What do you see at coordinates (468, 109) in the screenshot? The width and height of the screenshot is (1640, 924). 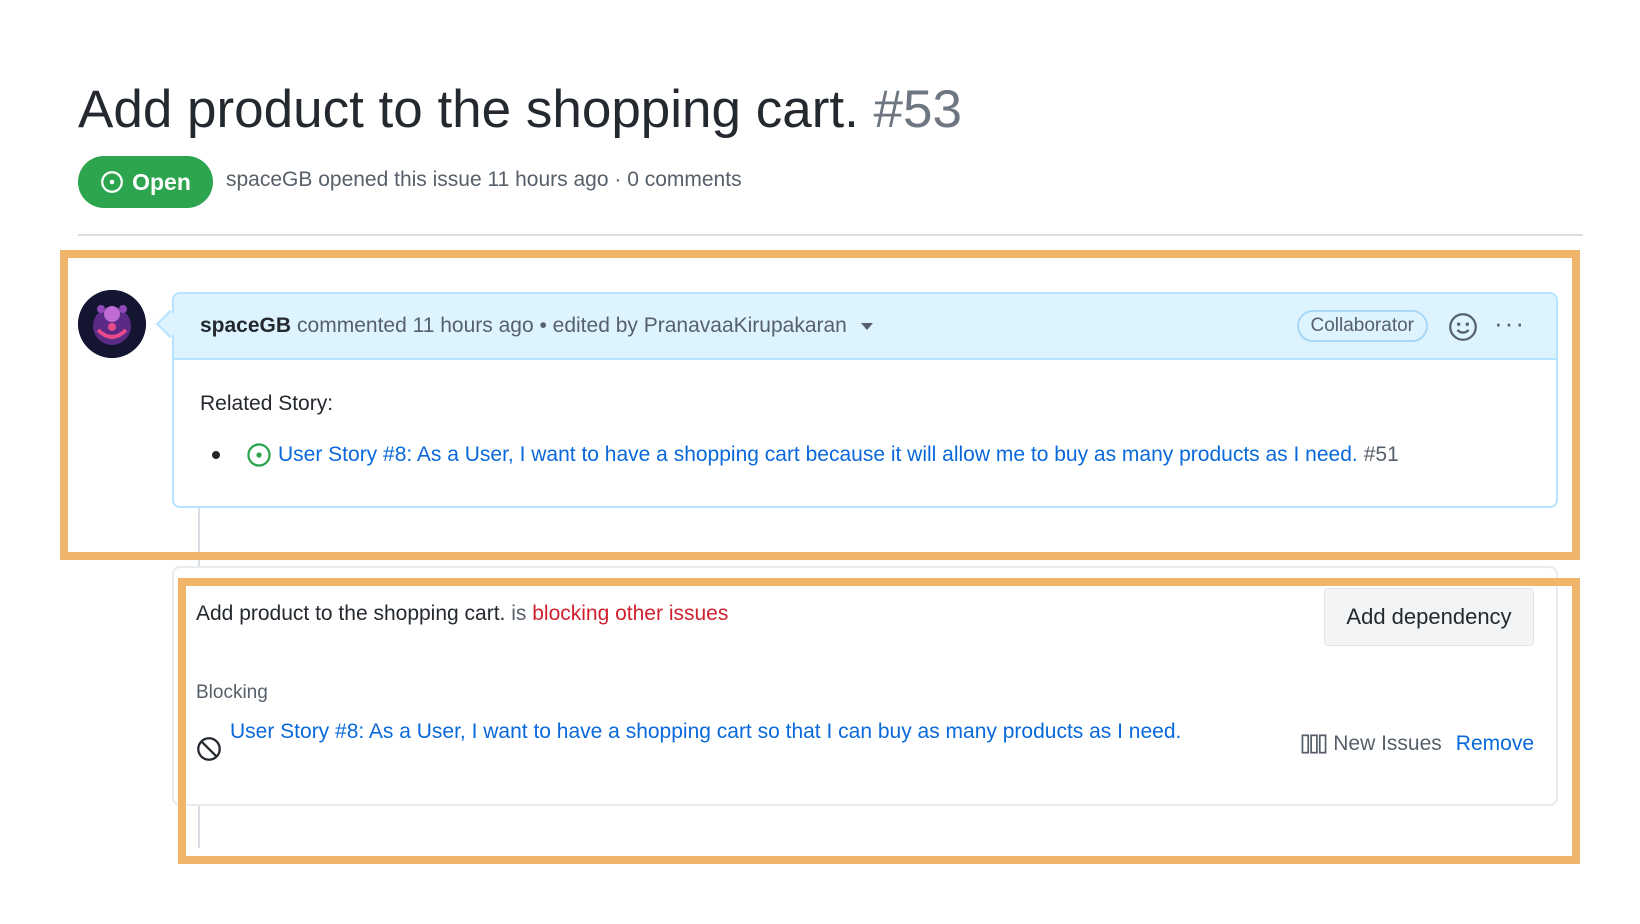 I see `issue-title-text: Add product to the shopping cart.` at bounding box center [468, 109].